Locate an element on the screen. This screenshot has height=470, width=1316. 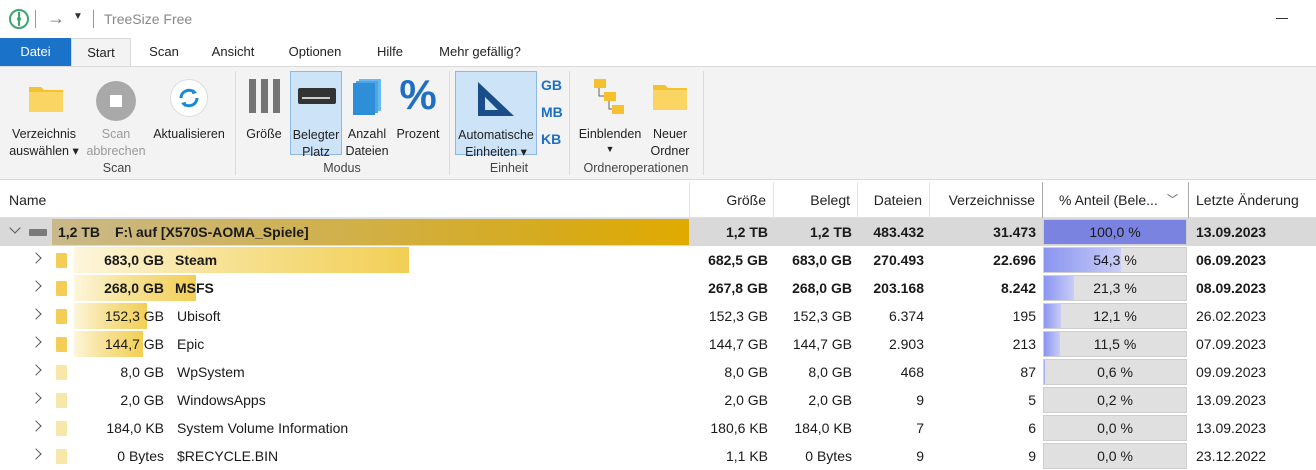
set-square-icon is located at coordinates (496, 99).